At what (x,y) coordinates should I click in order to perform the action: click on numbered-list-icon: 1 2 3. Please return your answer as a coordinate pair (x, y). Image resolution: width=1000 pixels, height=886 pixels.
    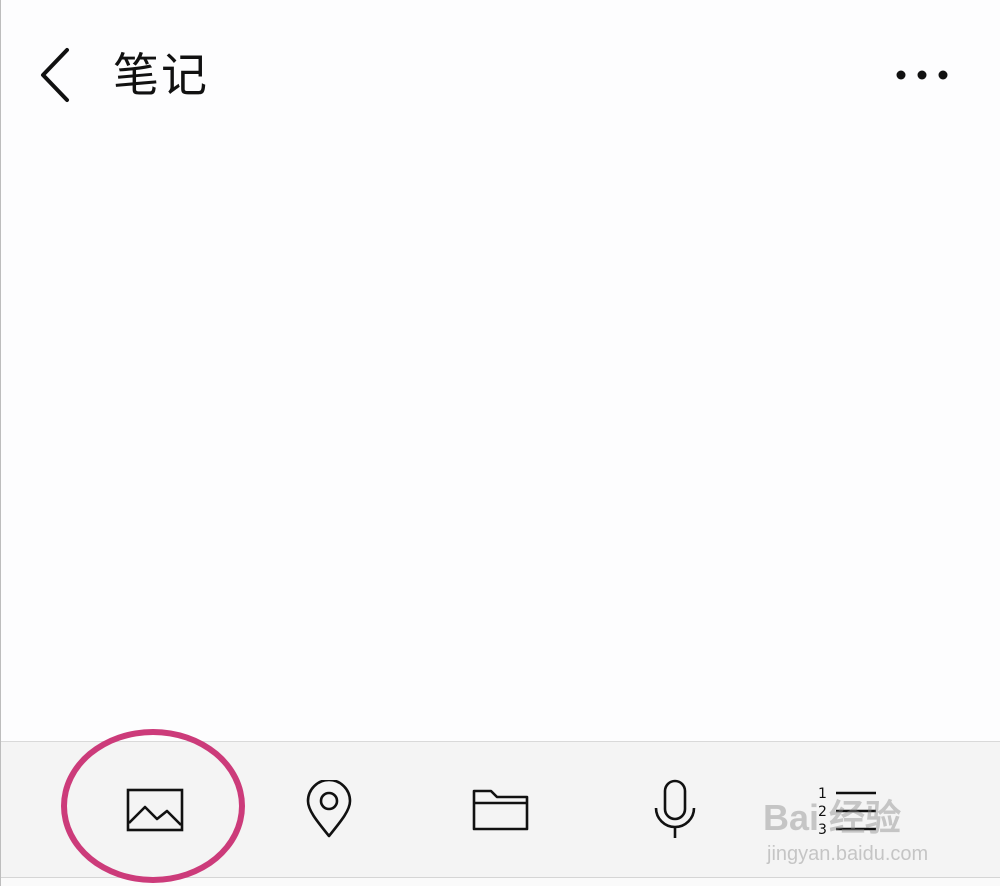
    Looking at the image, I should click on (847, 812).